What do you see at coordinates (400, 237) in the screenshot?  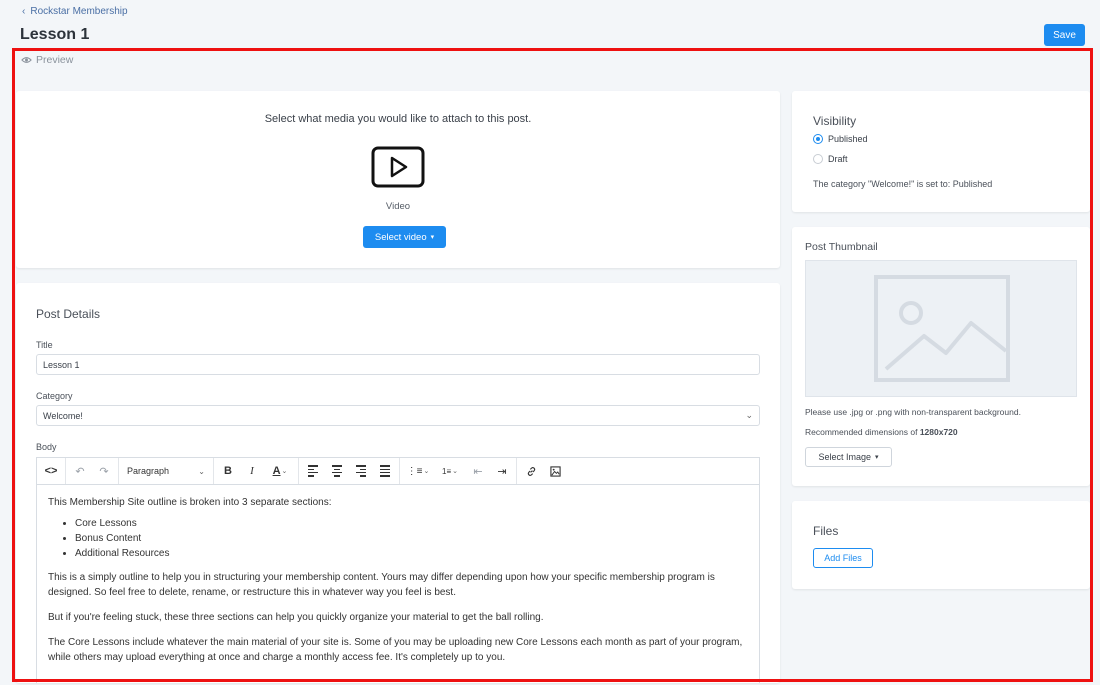 I see `select-video-label: Select video` at bounding box center [400, 237].